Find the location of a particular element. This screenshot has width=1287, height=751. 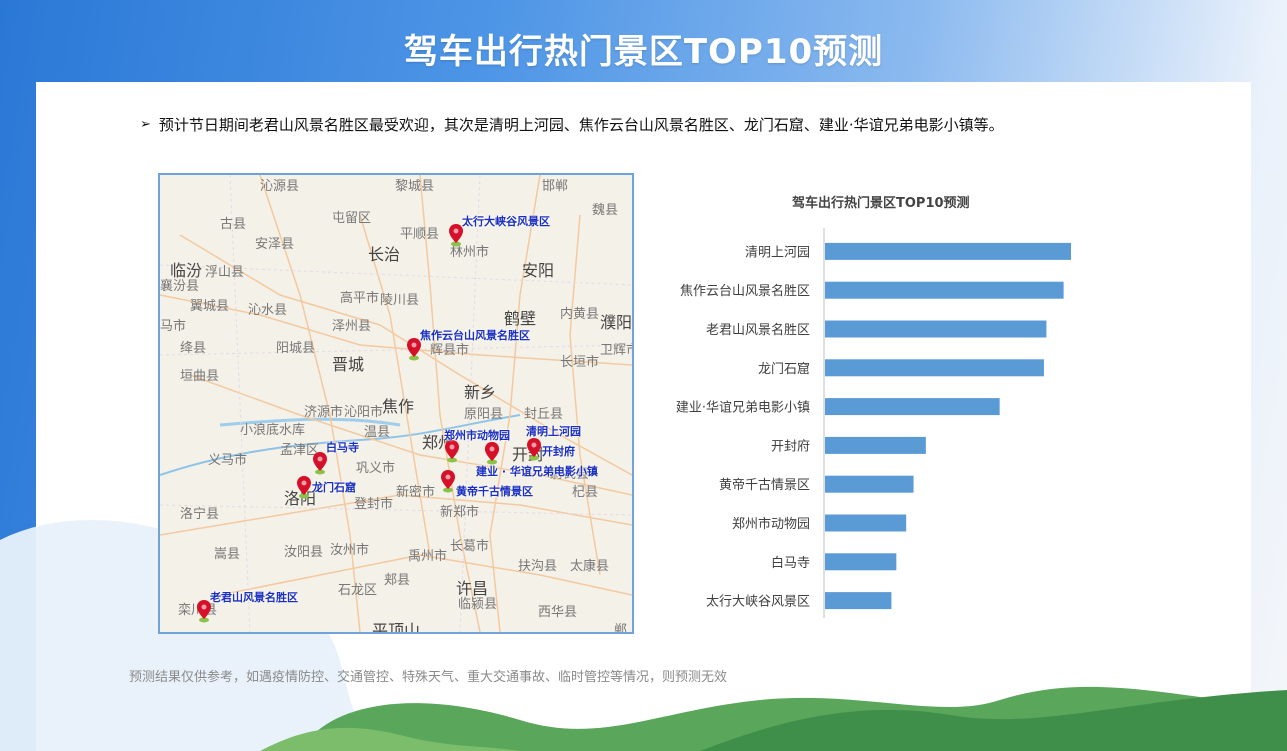

map-city-label: 黎城县 is located at coordinates (415, 186).